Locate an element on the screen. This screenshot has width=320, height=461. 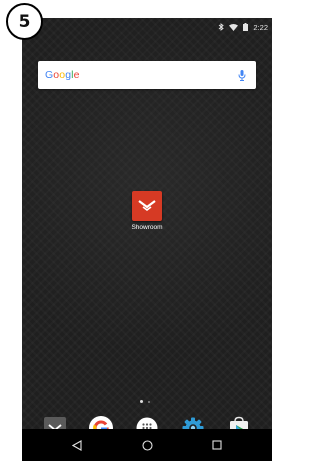
recents-icon is located at coordinates (217, 445).